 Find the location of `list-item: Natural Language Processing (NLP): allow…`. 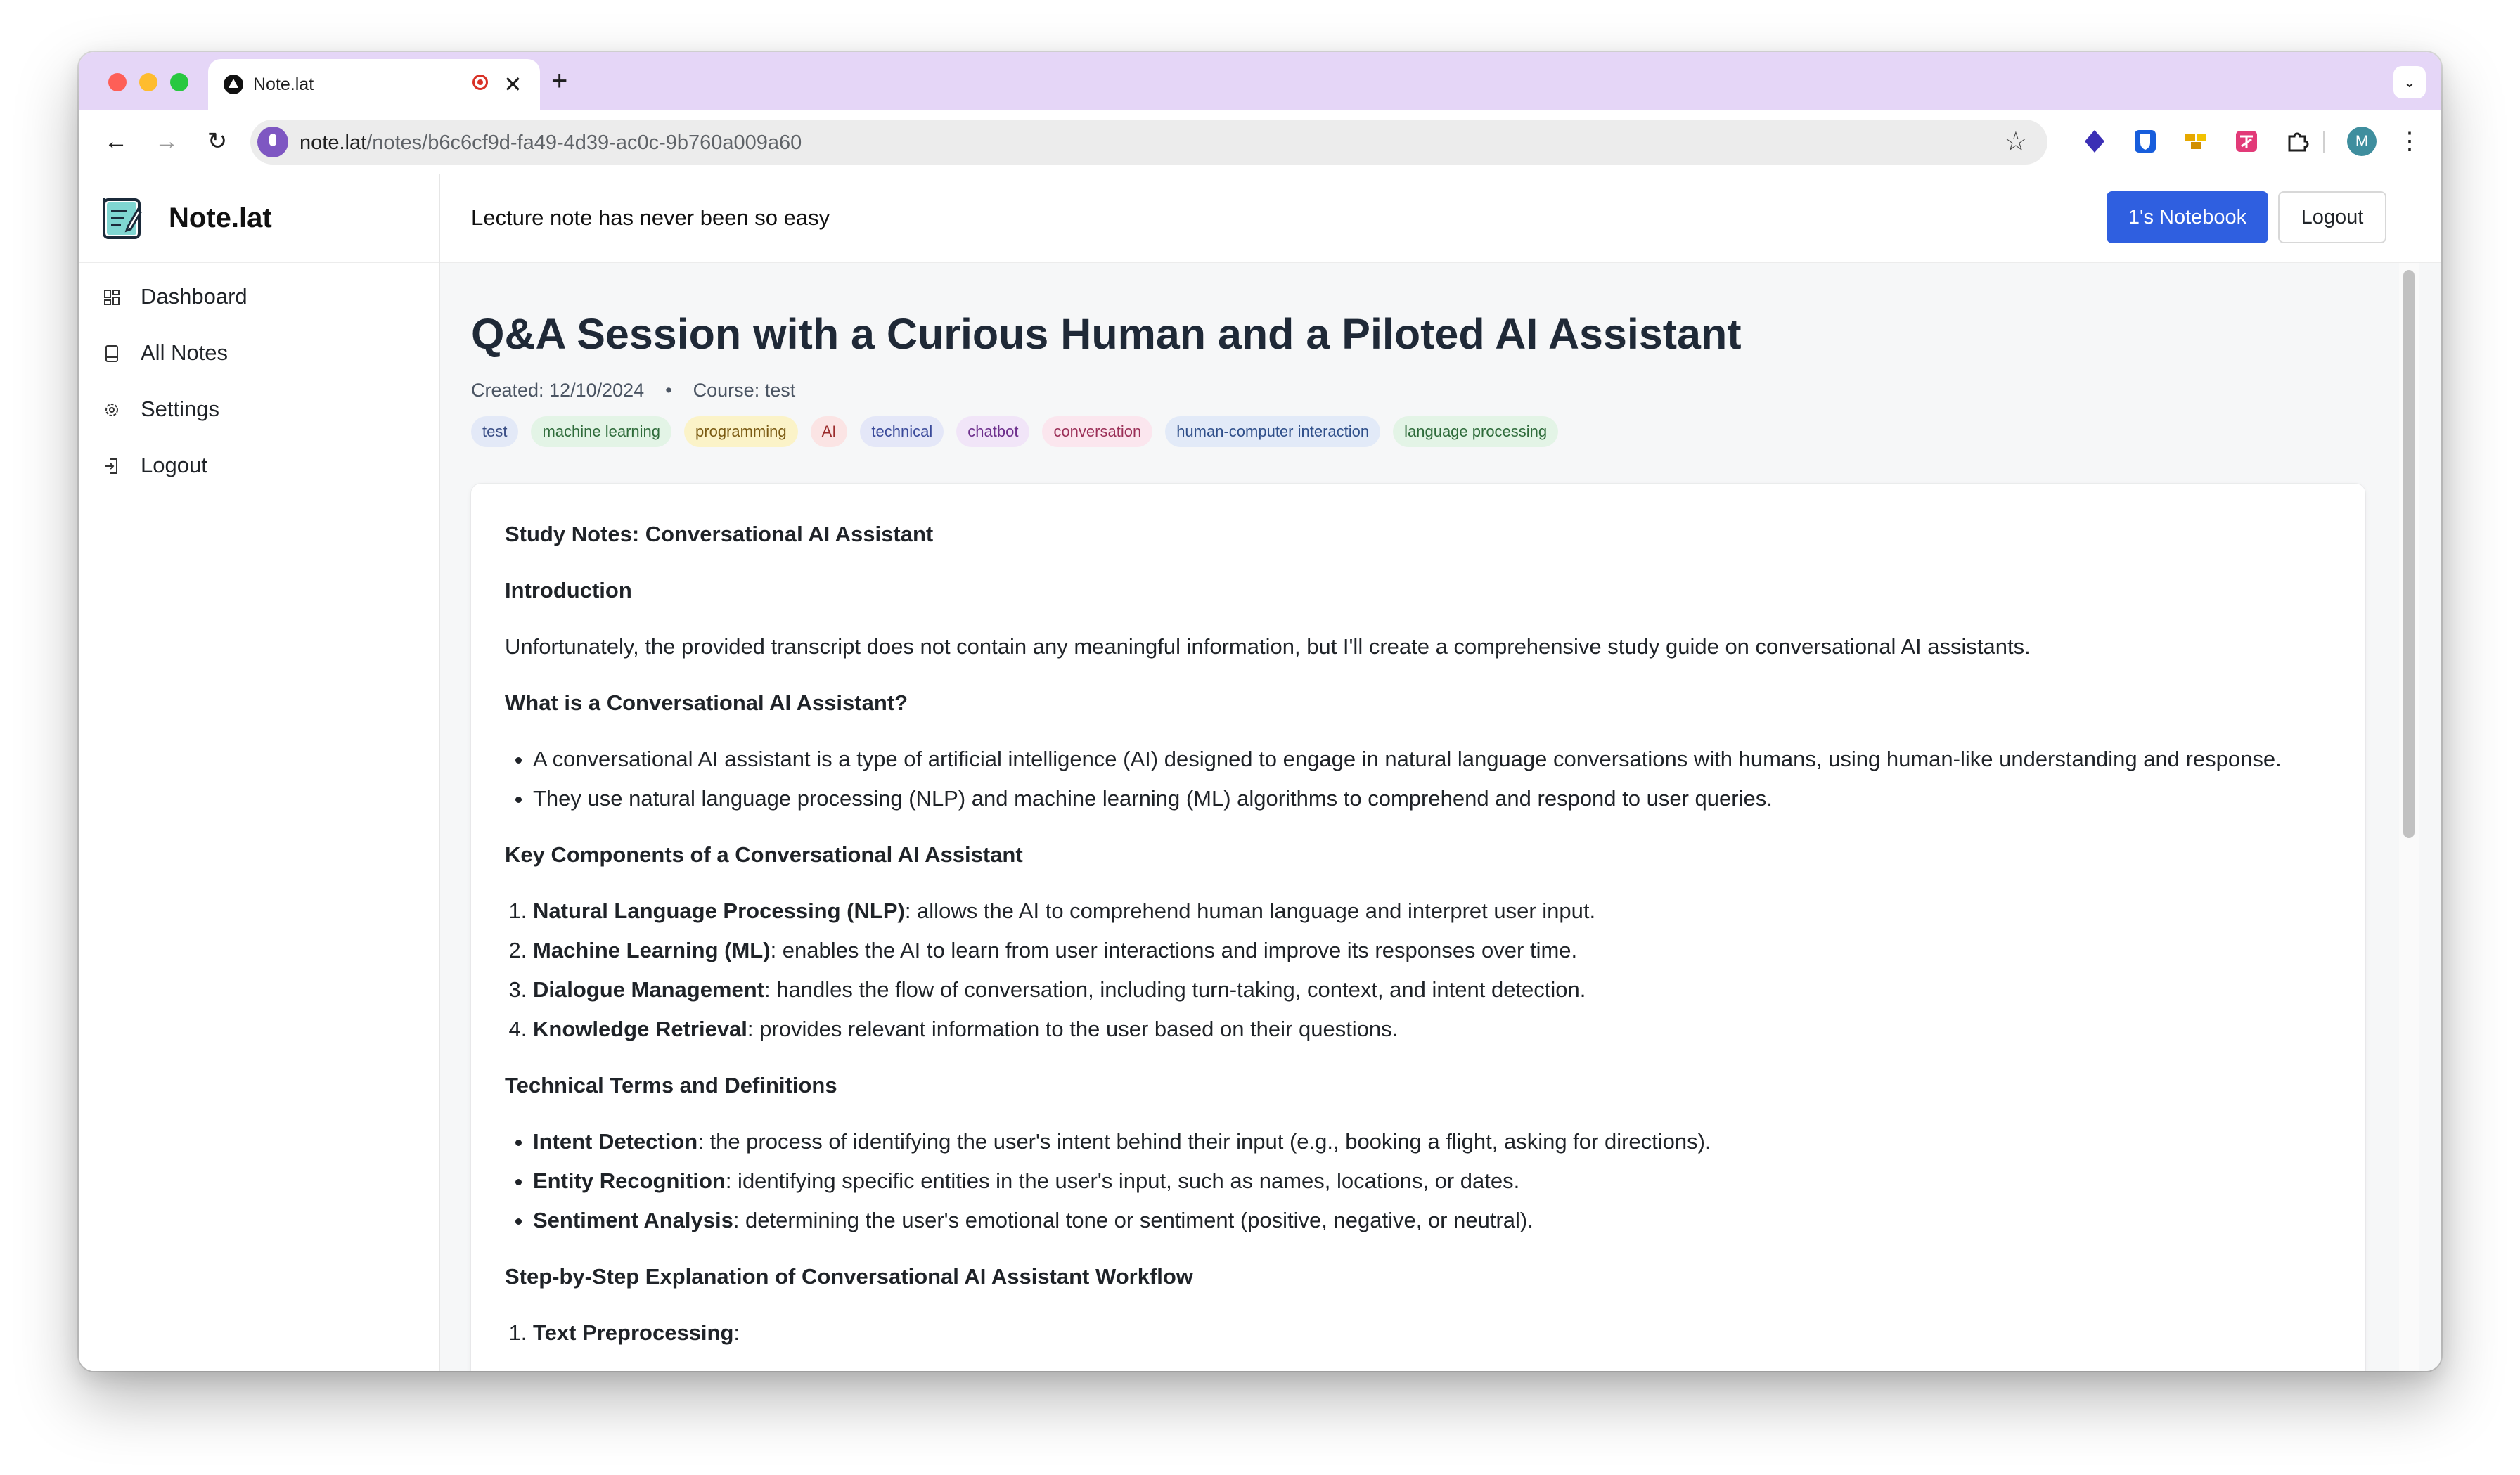

list-item: Natural Language Processing (NLP): allow… is located at coordinates (1426, 910).